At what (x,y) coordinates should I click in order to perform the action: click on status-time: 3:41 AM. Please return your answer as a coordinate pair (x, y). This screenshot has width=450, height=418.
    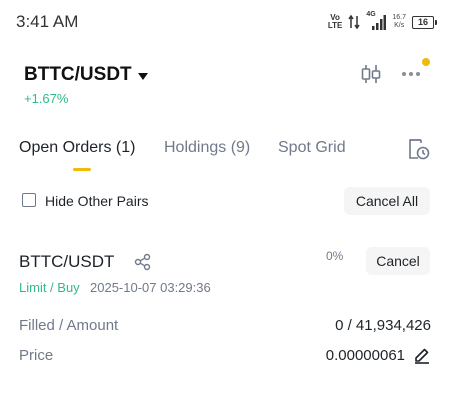
    Looking at the image, I should click on (47, 21).